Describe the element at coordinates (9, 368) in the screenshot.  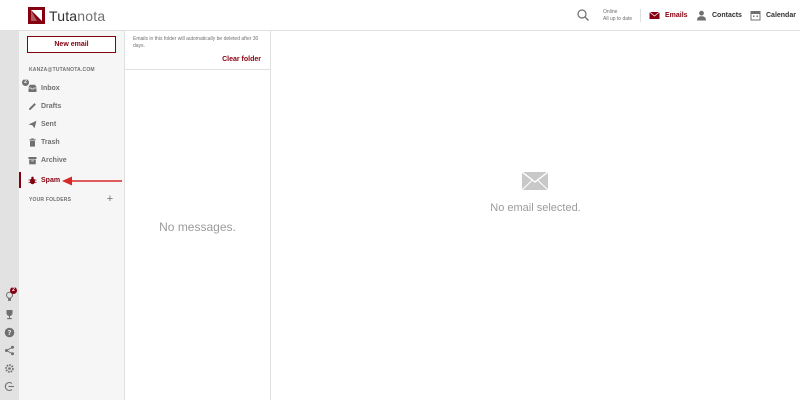
I see `settings-icon` at that location.